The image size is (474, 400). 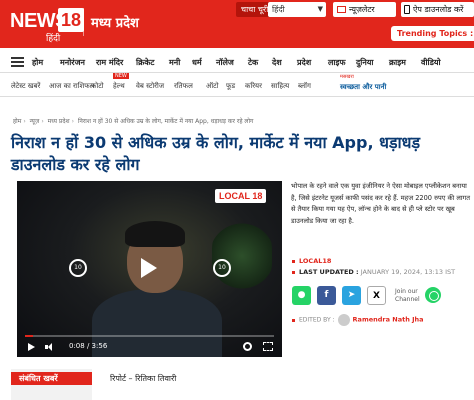 What do you see at coordinates (149, 336) in the screenshot?
I see `video-progress-bar` at bounding box center [149, 336].